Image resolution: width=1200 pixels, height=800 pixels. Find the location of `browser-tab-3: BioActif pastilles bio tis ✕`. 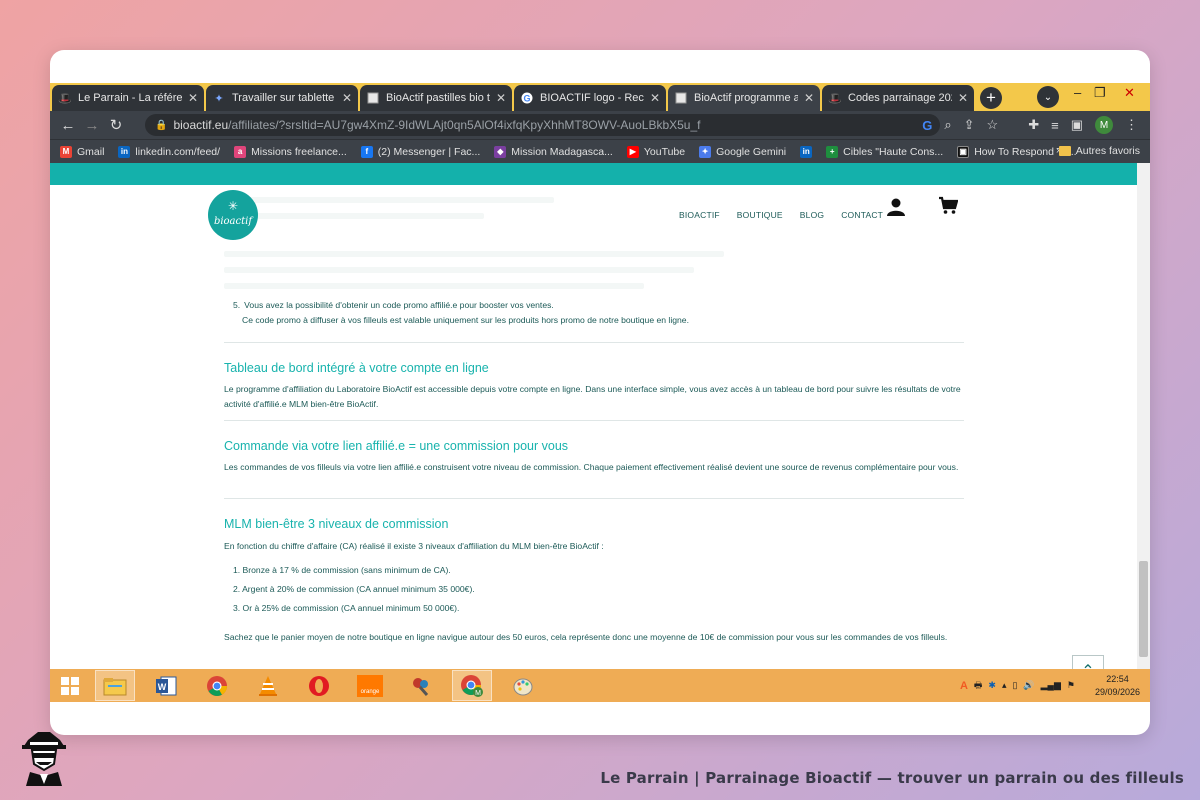

browser-tab-3: BioActif pastilles bio tis ✕ is located at coordinates (436, 98).